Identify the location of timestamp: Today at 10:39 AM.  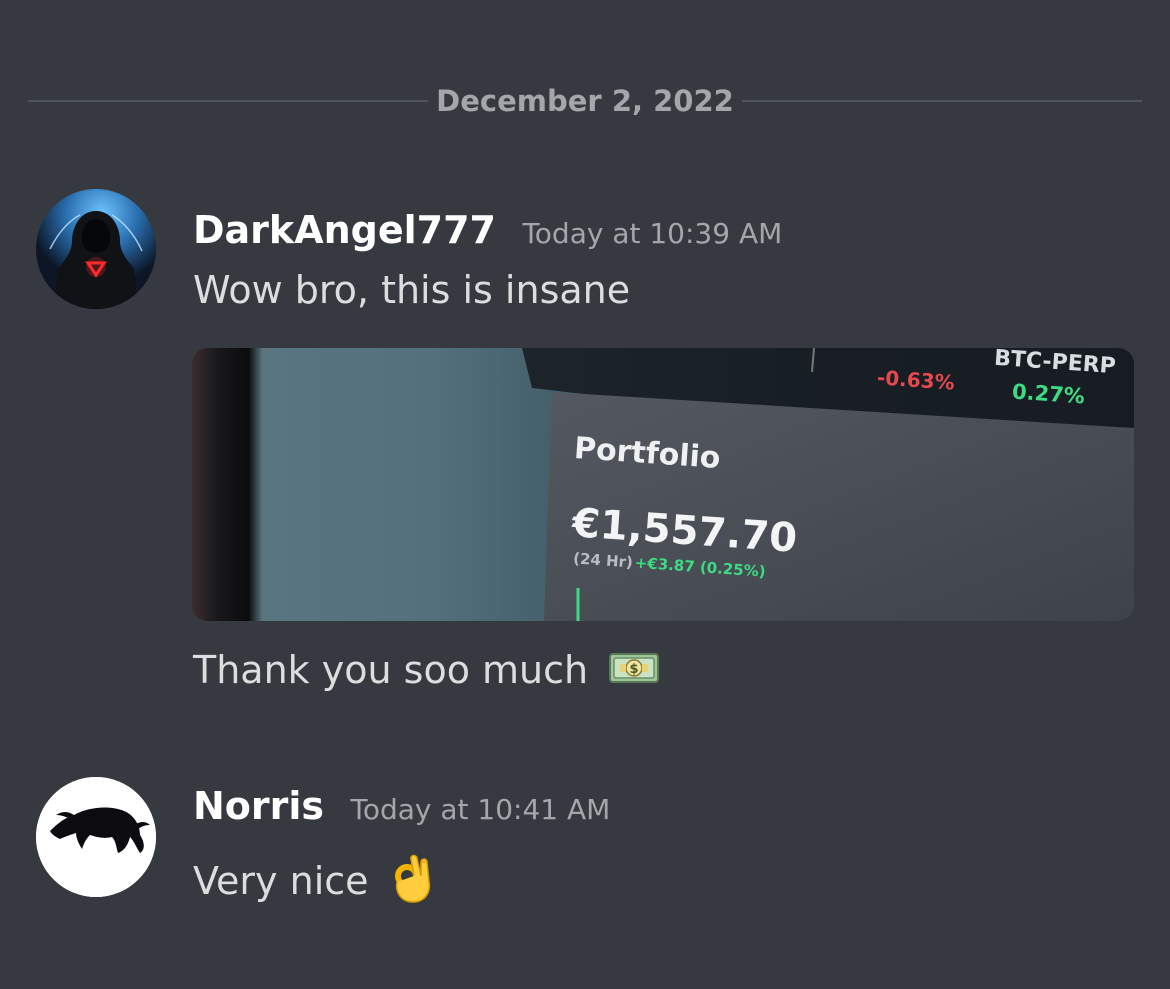
(652, 233).